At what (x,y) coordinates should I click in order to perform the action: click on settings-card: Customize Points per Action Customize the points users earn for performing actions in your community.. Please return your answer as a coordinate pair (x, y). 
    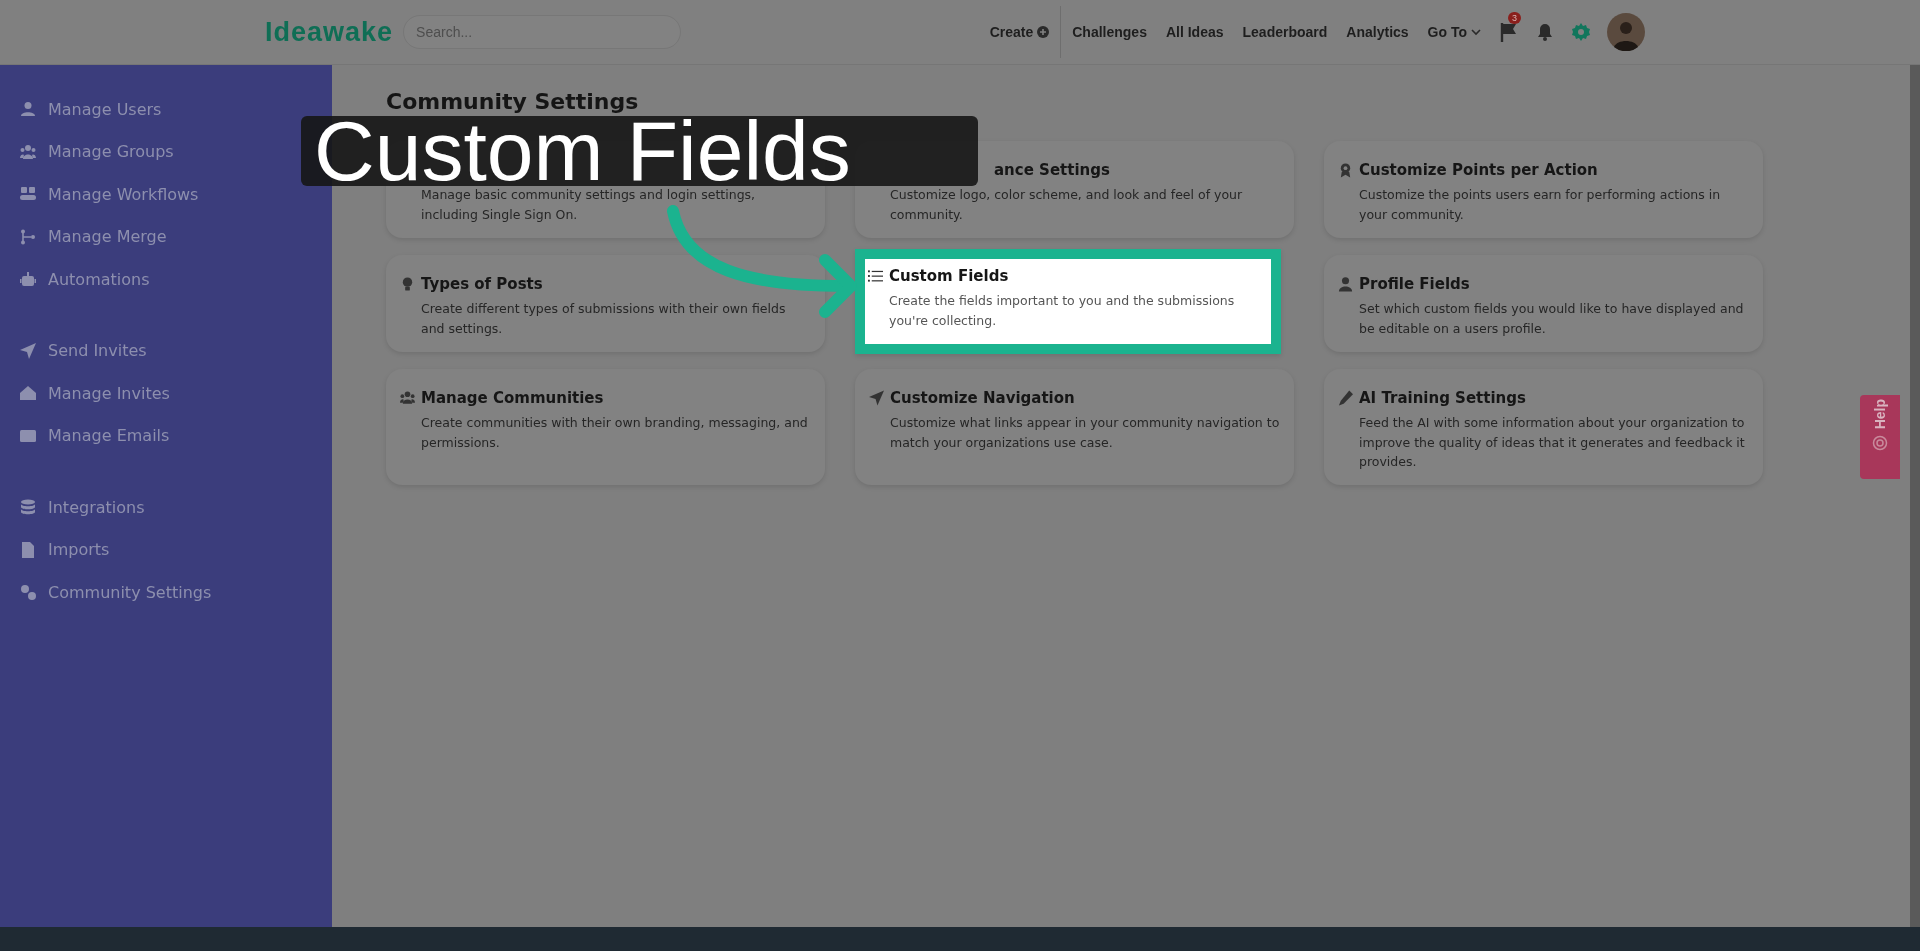
    Looking at the image, I should click on (1543, 189).